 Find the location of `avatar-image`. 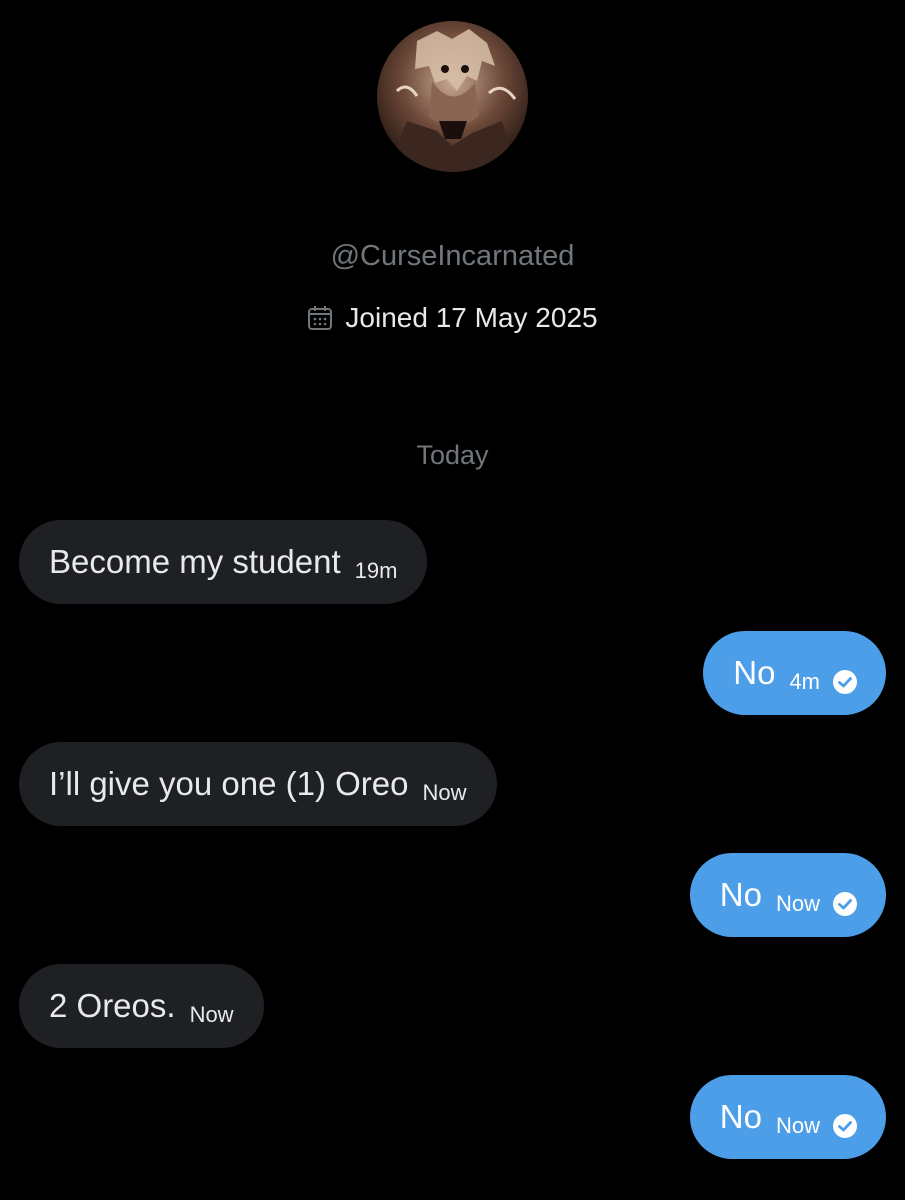

avatar-image is located at coordinates (452, 96).